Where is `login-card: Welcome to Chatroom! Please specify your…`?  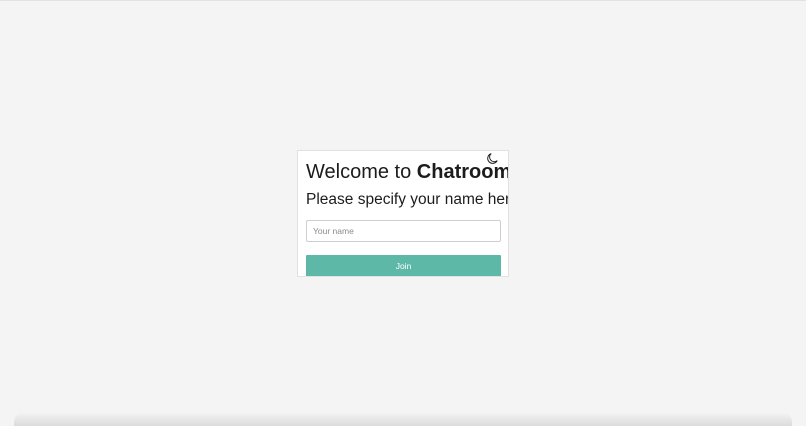
login-card: Welcome to Chatroom! Please specify your… is located at coordinates (403, 213).